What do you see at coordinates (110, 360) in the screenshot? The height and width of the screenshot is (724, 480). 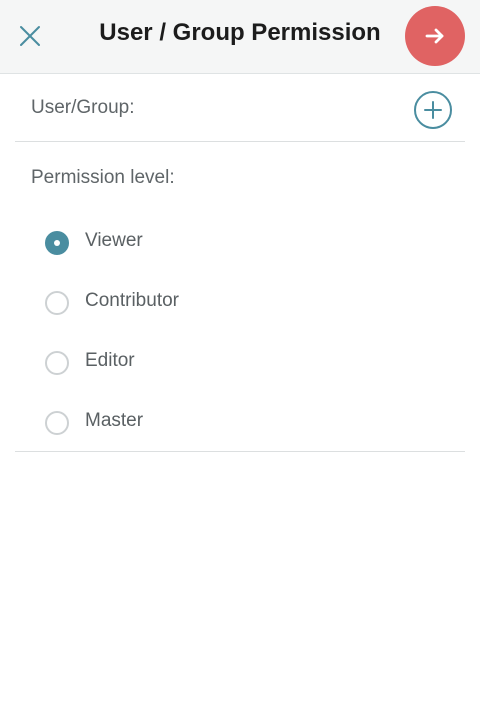 I see `option-label: Editor` at bounding box center [110, 360].